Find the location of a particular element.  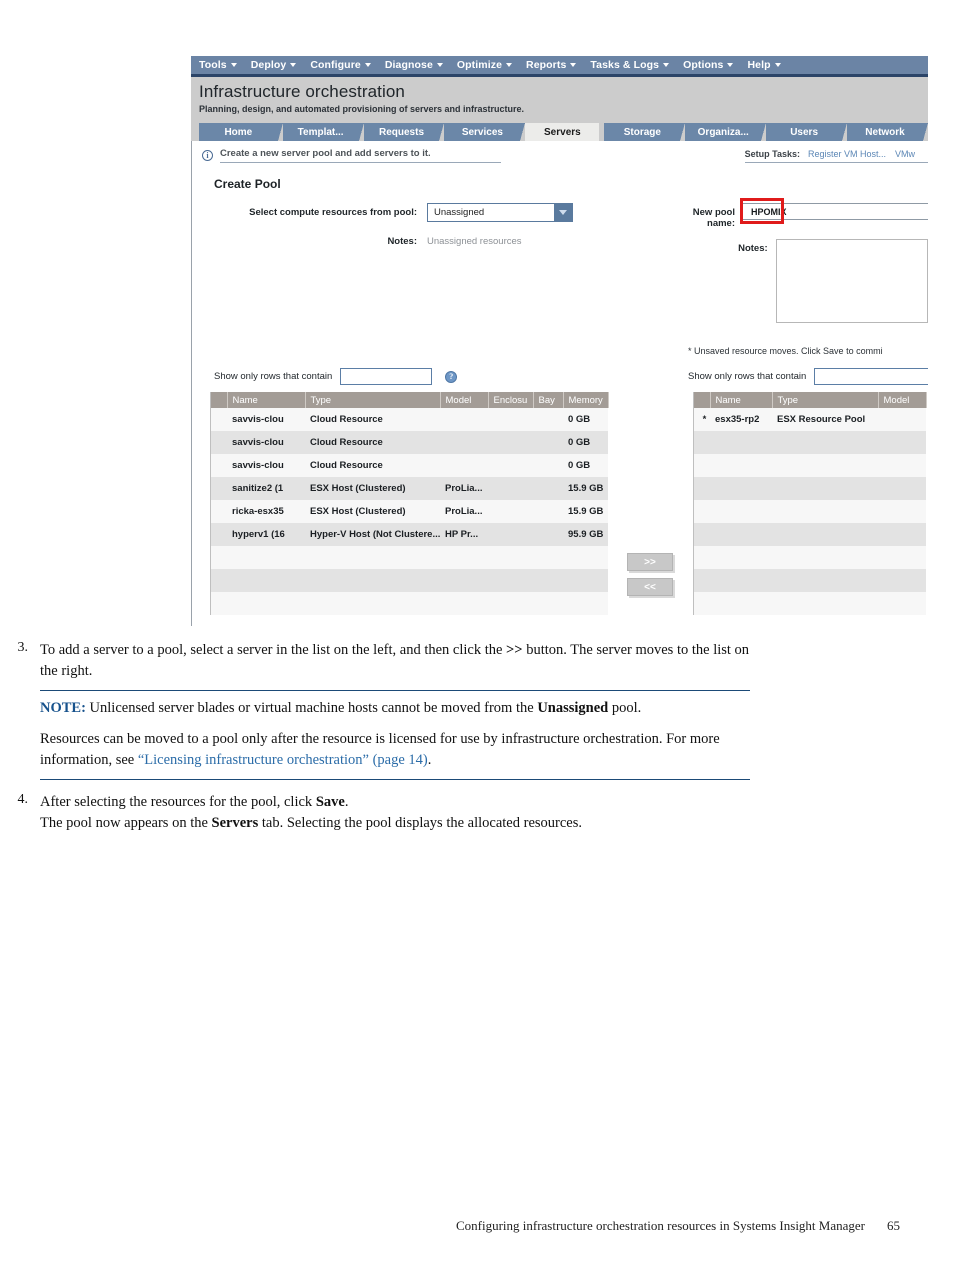

new-pool-name-wrapper is located at coordinates (834, 211).